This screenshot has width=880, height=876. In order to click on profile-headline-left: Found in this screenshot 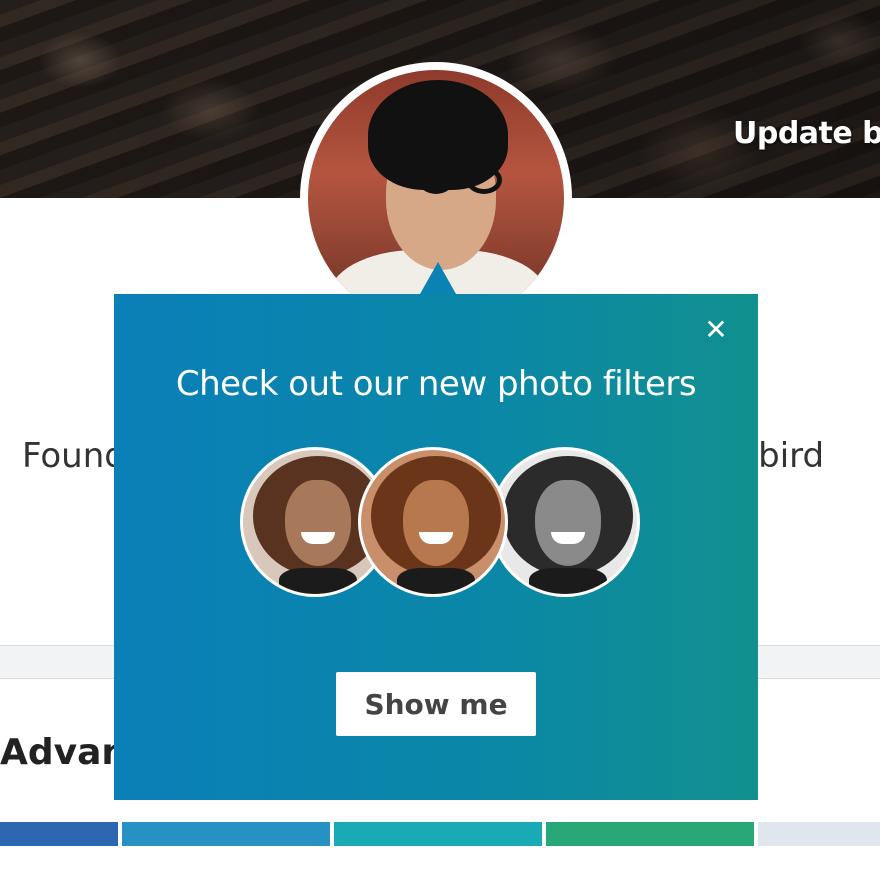, I will do `click(74, 456)`.